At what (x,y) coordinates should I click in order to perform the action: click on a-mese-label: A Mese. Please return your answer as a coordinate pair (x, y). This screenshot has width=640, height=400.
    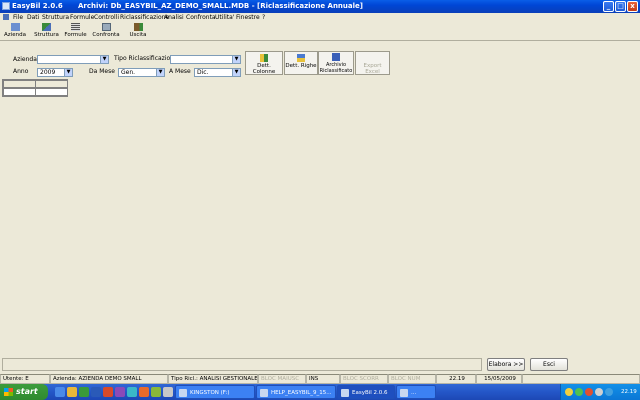
    Looking at the image, I should click on (180, 71).